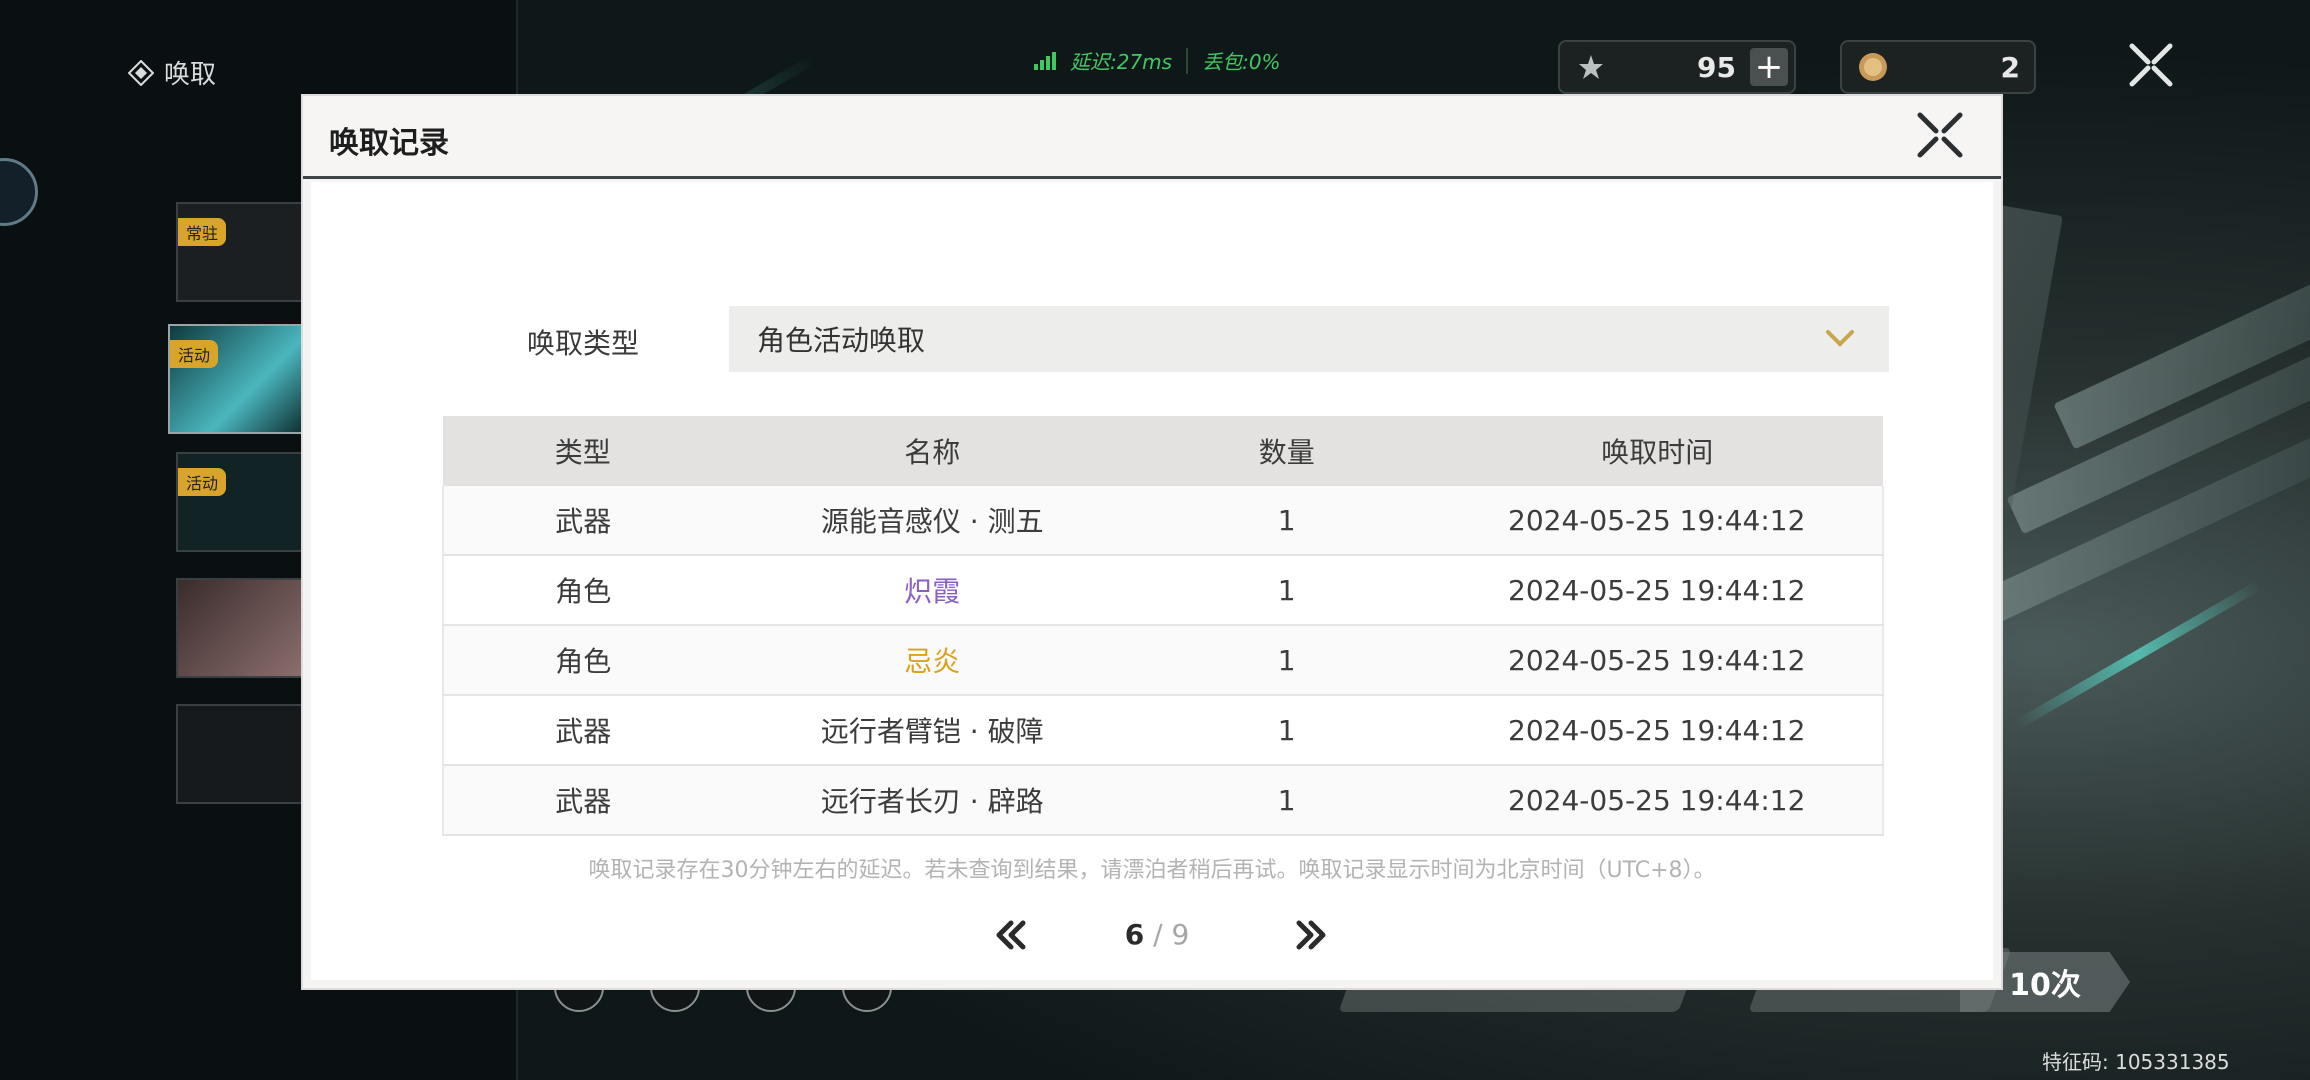 The image size is (2310, 1080). I want to click on table-row: 武器 远行者臂铠 · 破障 1 2024-05-25 19:44:12, so click(1163, 730).